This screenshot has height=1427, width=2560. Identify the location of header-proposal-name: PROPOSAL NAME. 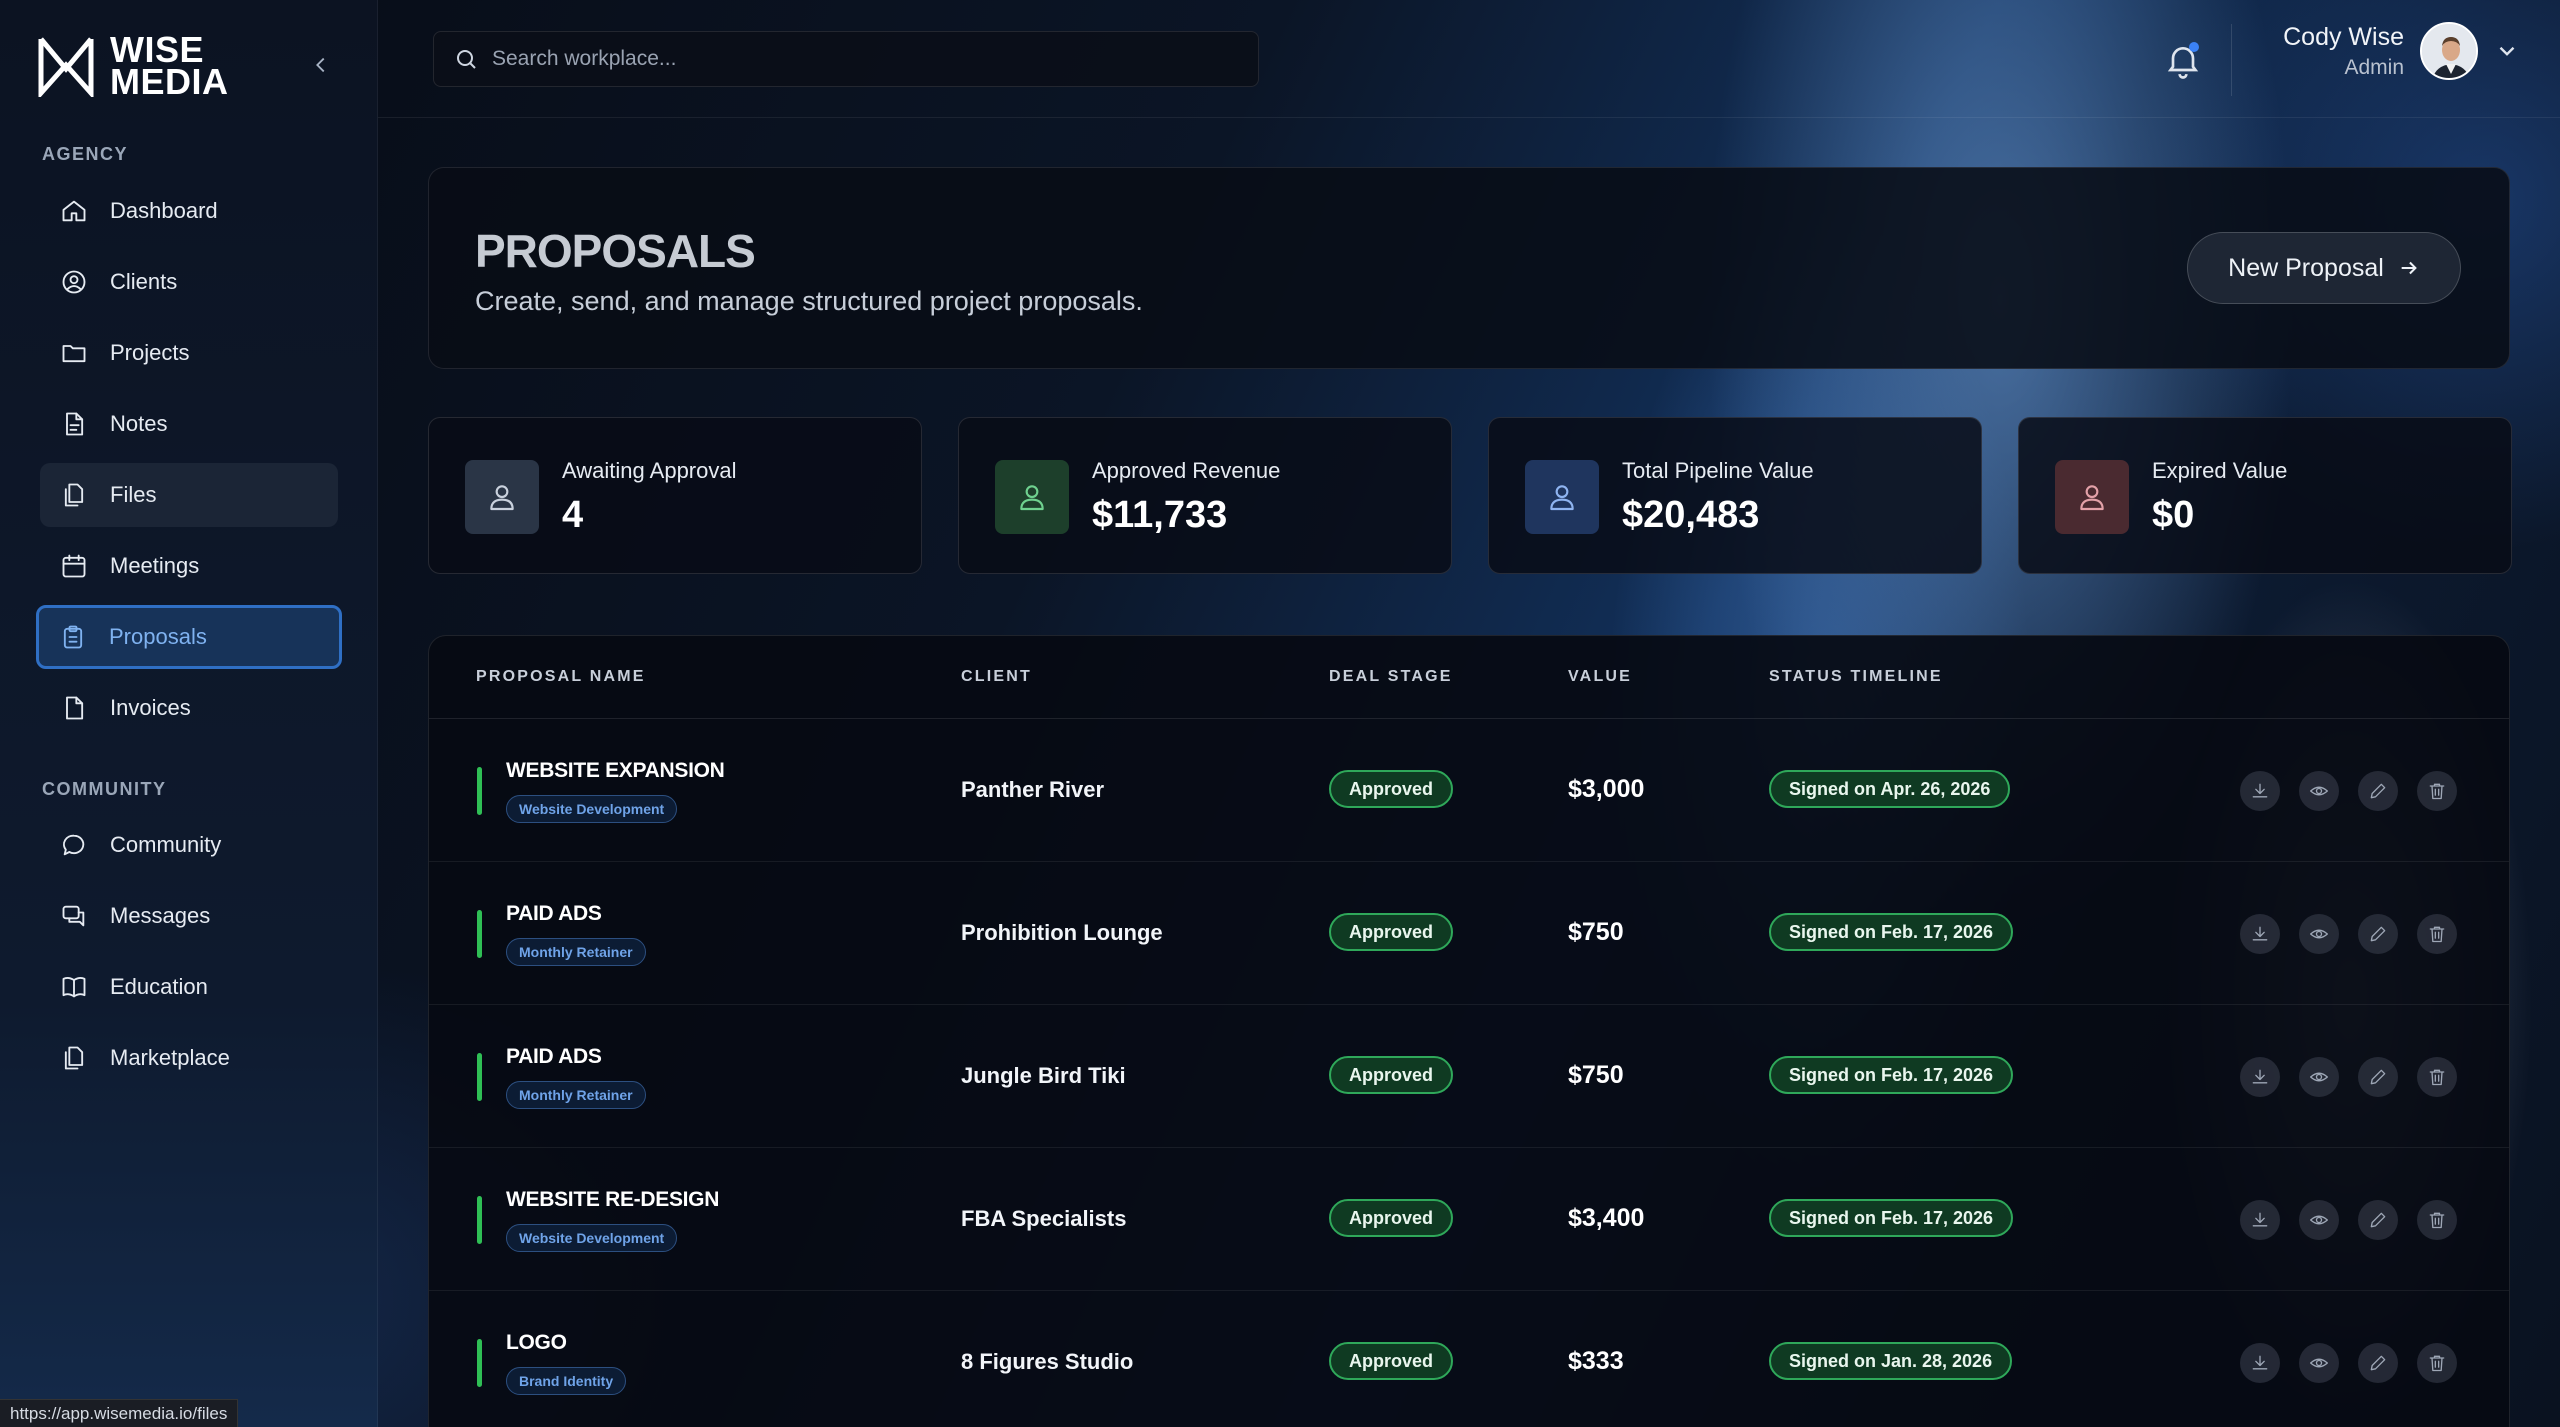
(561, 677).